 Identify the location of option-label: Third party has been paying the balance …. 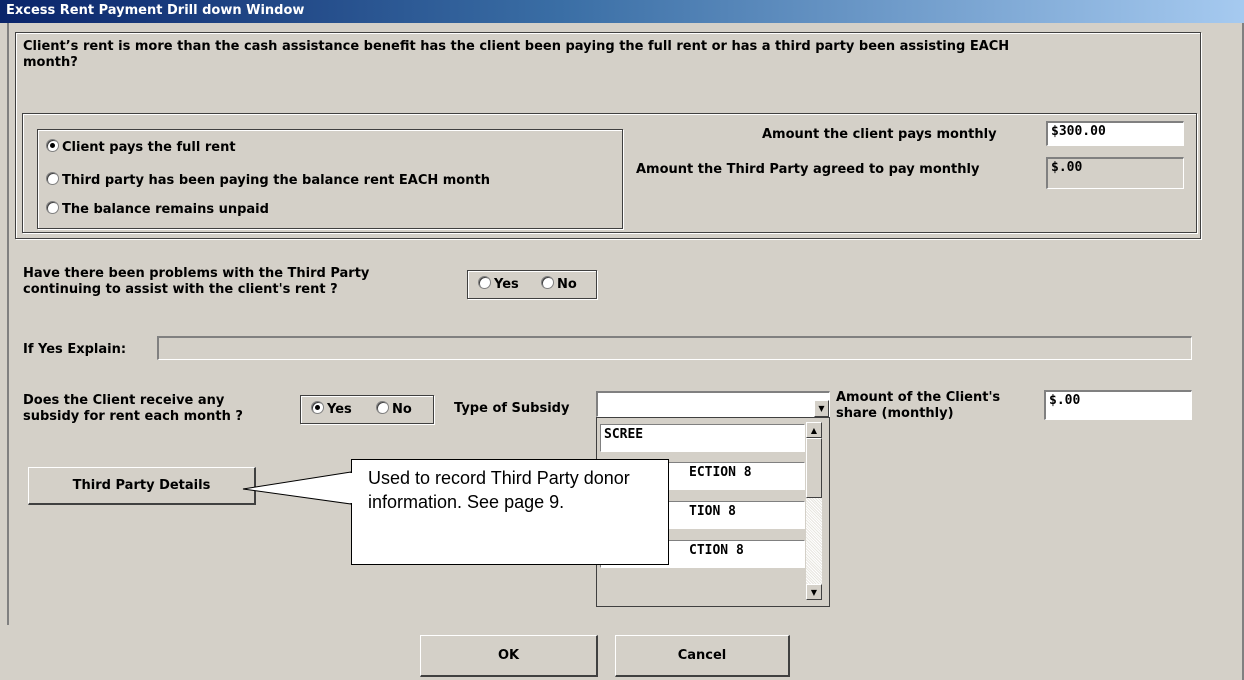
(276, 180).